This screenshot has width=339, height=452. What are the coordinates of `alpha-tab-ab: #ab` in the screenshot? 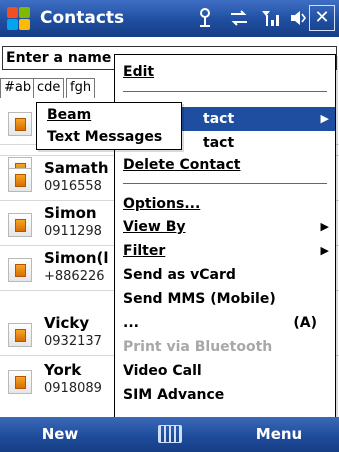 It's located at (18, 88).